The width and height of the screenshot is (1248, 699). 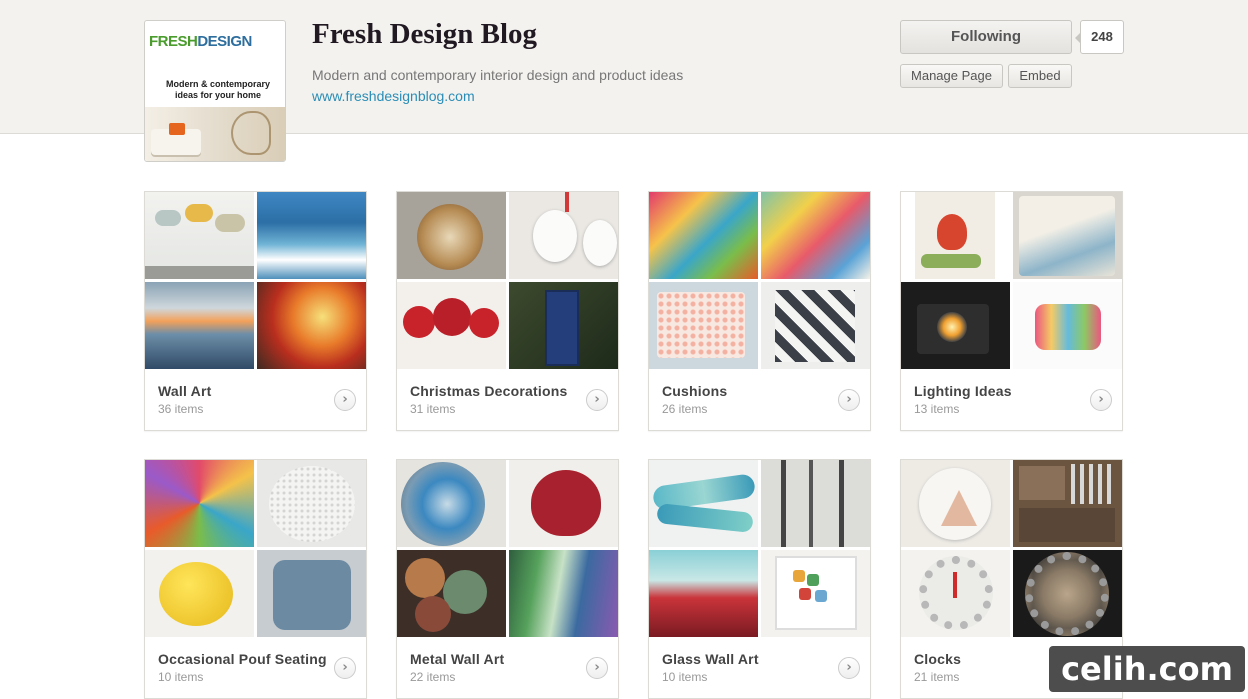 I want to click on following-button: Following, so click(x=986, y=37).